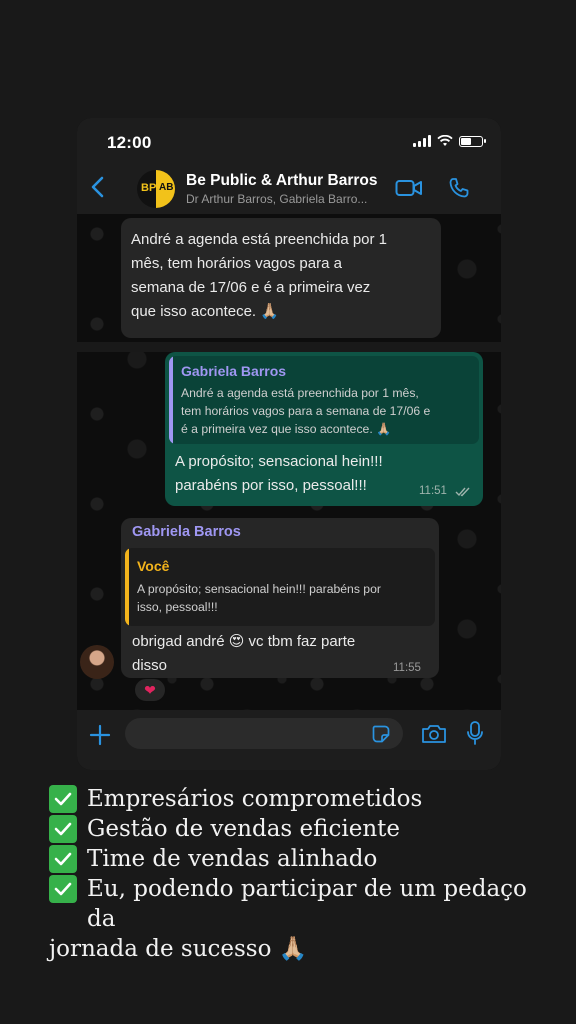 The height and width of the screenshot is (1024, 576). What do you see at coordinates (153, 566) in the screenshot?
I see `quote-author: Você` at bounding box center [153, 566].